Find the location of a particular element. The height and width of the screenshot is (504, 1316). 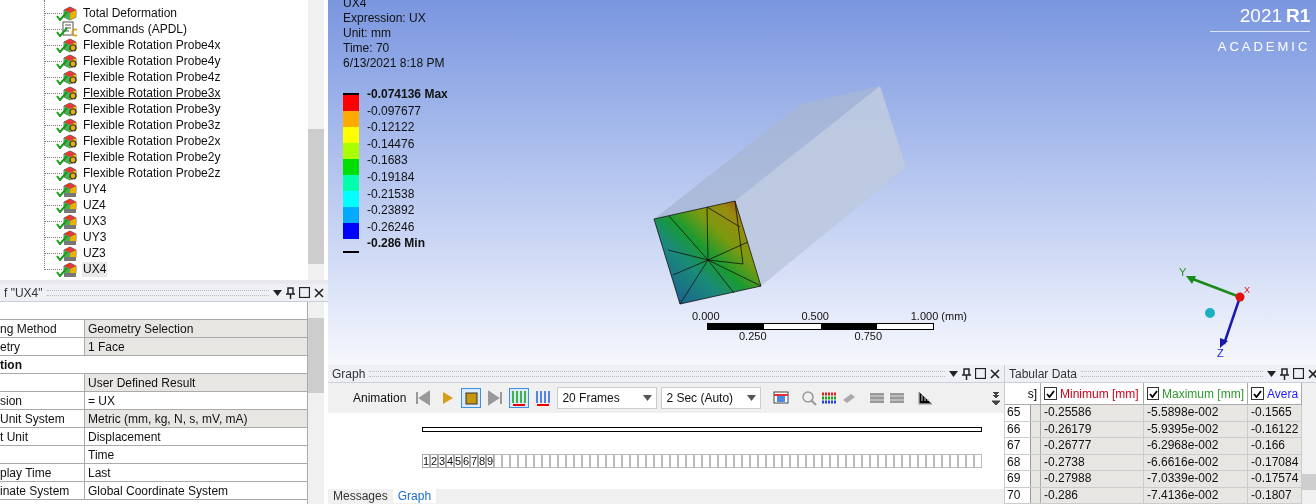

dropdown-field: 20 Frames is located at coordinates (607, 398).